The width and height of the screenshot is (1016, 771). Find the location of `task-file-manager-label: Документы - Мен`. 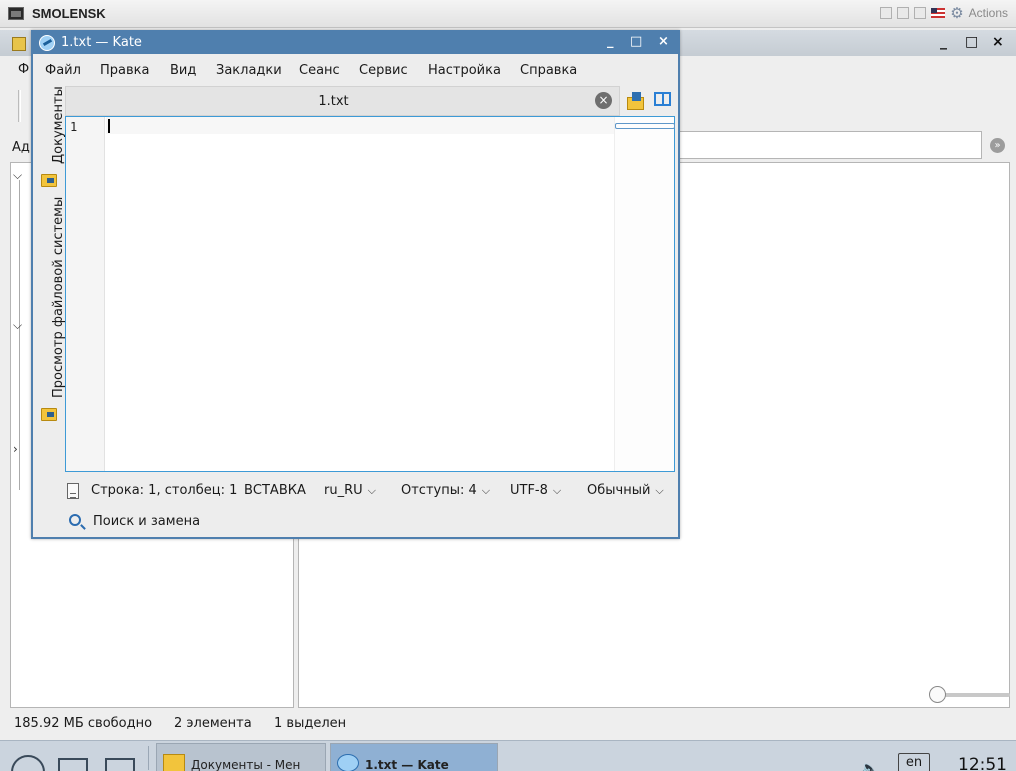

task-file-manager-label: Документы - Мен is located at coordinates (246, 764).